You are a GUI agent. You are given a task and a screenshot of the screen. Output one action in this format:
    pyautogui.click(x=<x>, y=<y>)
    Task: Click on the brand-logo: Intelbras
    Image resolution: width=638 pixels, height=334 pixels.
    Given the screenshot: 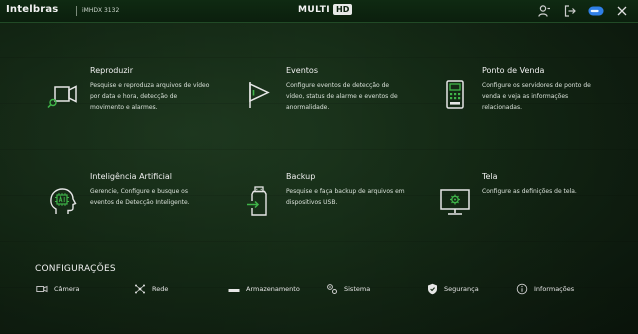 What is the action you would take?
    pyautogui.click(x=32, y=9)
    